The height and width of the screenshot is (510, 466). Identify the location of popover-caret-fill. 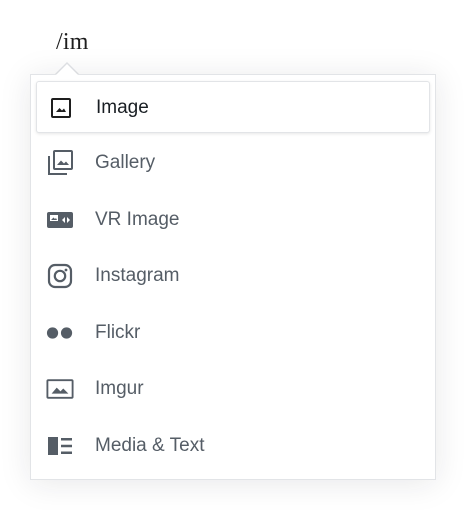
(67, 69).